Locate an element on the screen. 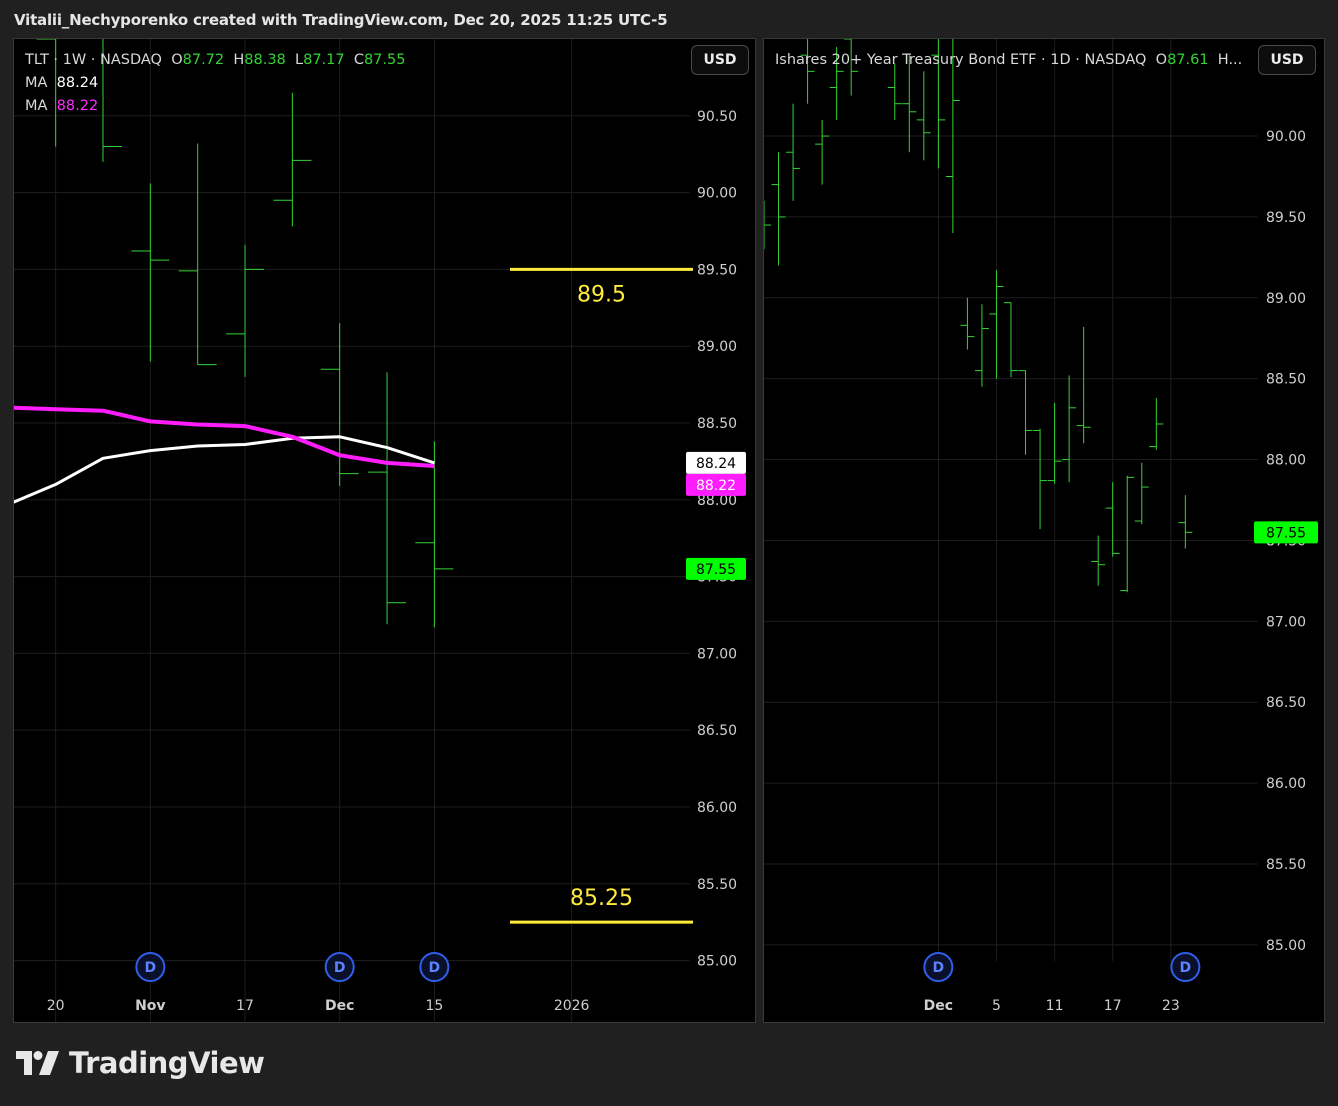  weekly-price-tag-label: 88.22 is located at coordinates (716, 486).